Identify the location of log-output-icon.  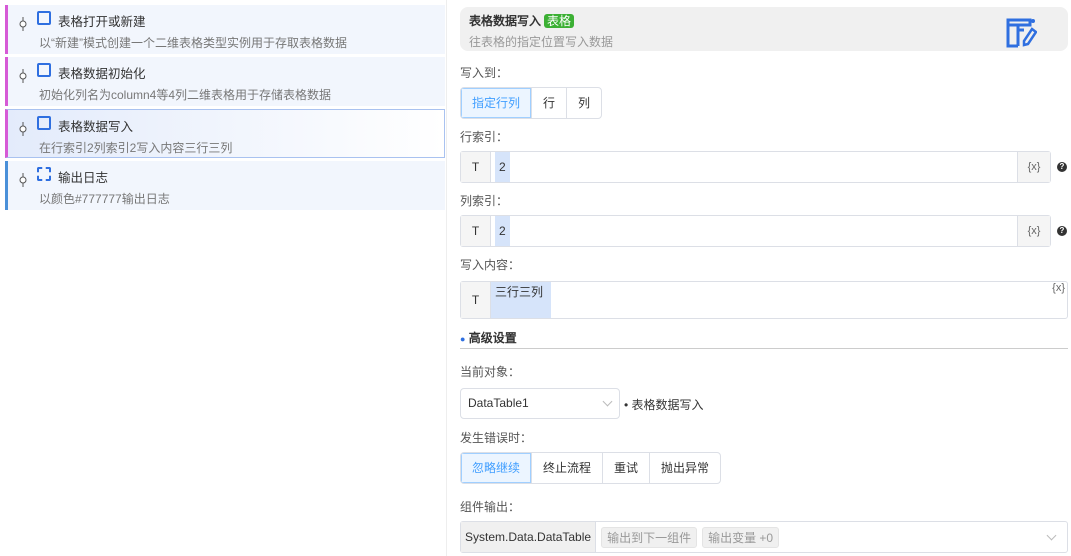
(44, 174).